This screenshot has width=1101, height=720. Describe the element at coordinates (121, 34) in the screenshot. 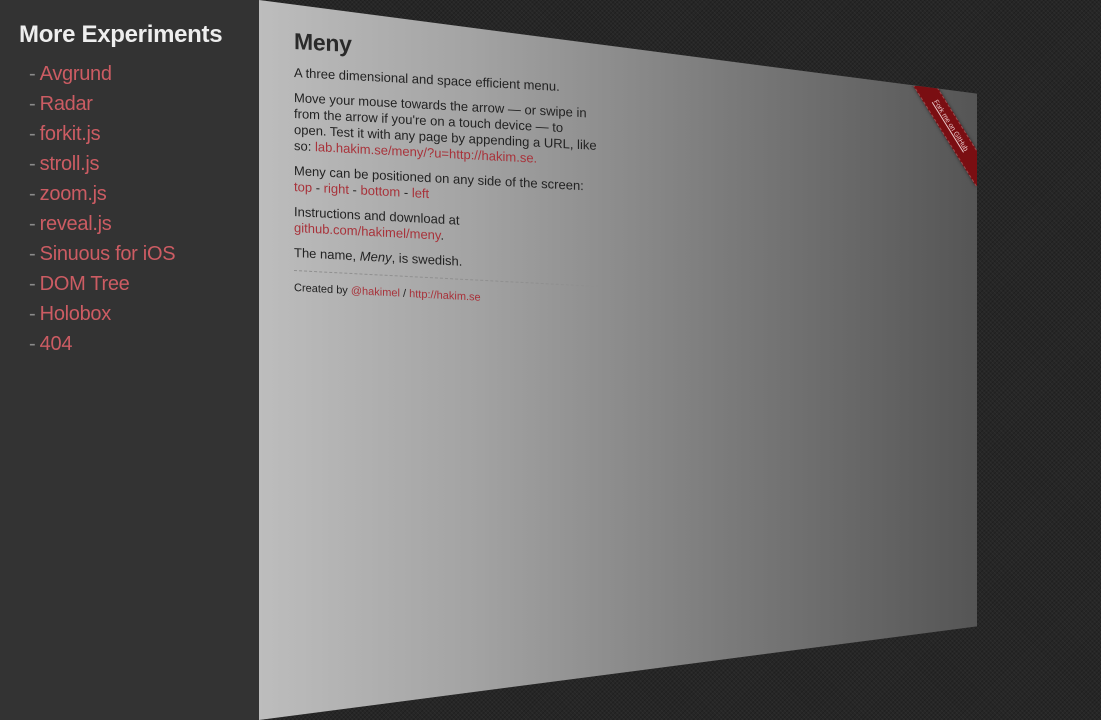

I see `menu-title: More Experiments` at that location.